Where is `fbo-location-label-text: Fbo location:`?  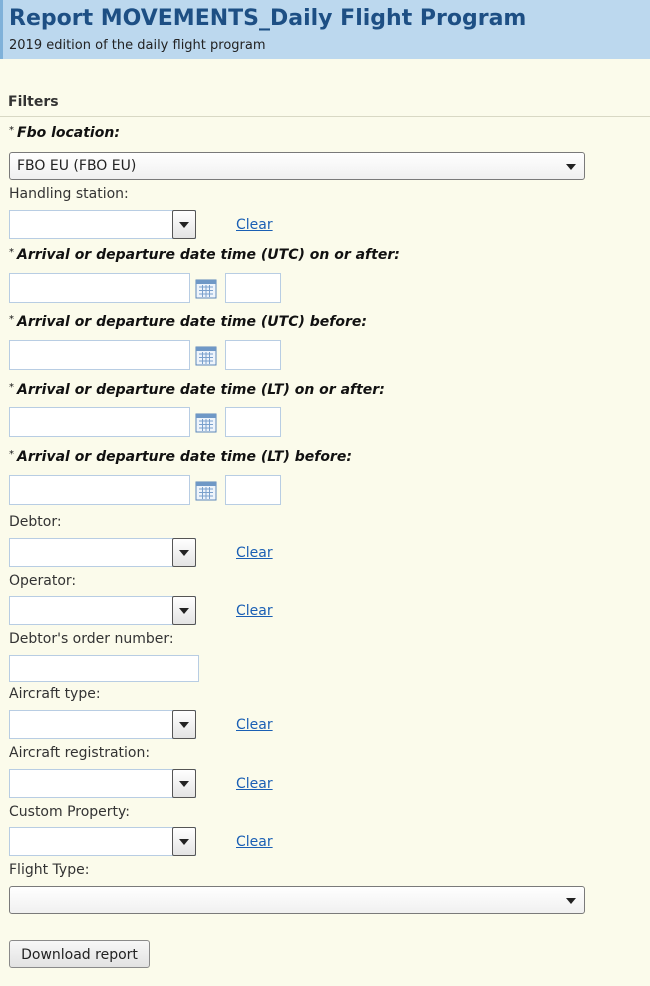 fbo-location-label-text: Fbo location: is located at coordinates (68, 133).